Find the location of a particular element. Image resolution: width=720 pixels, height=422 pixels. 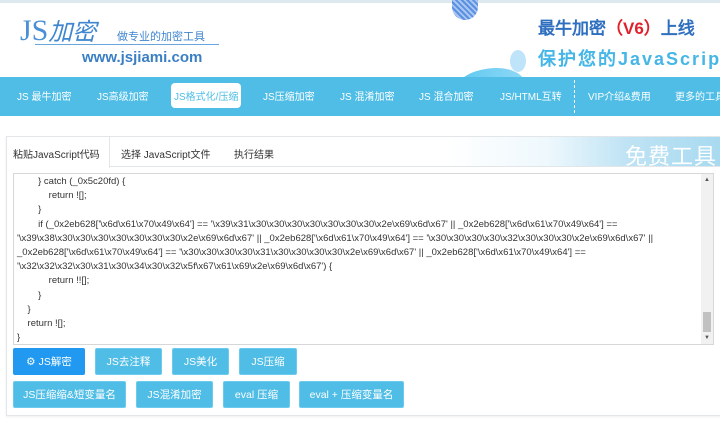

code-line: } catch (_0x5c20fd) { is located at coordinates (71, 181).